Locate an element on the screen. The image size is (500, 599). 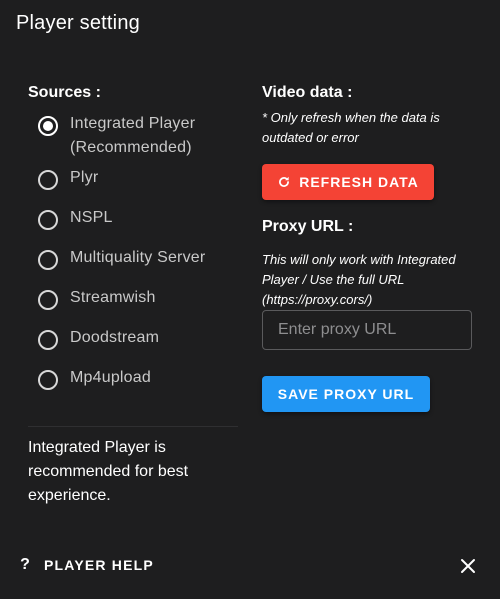
video-data-label: Video data : is located at coordinates (307, 92).